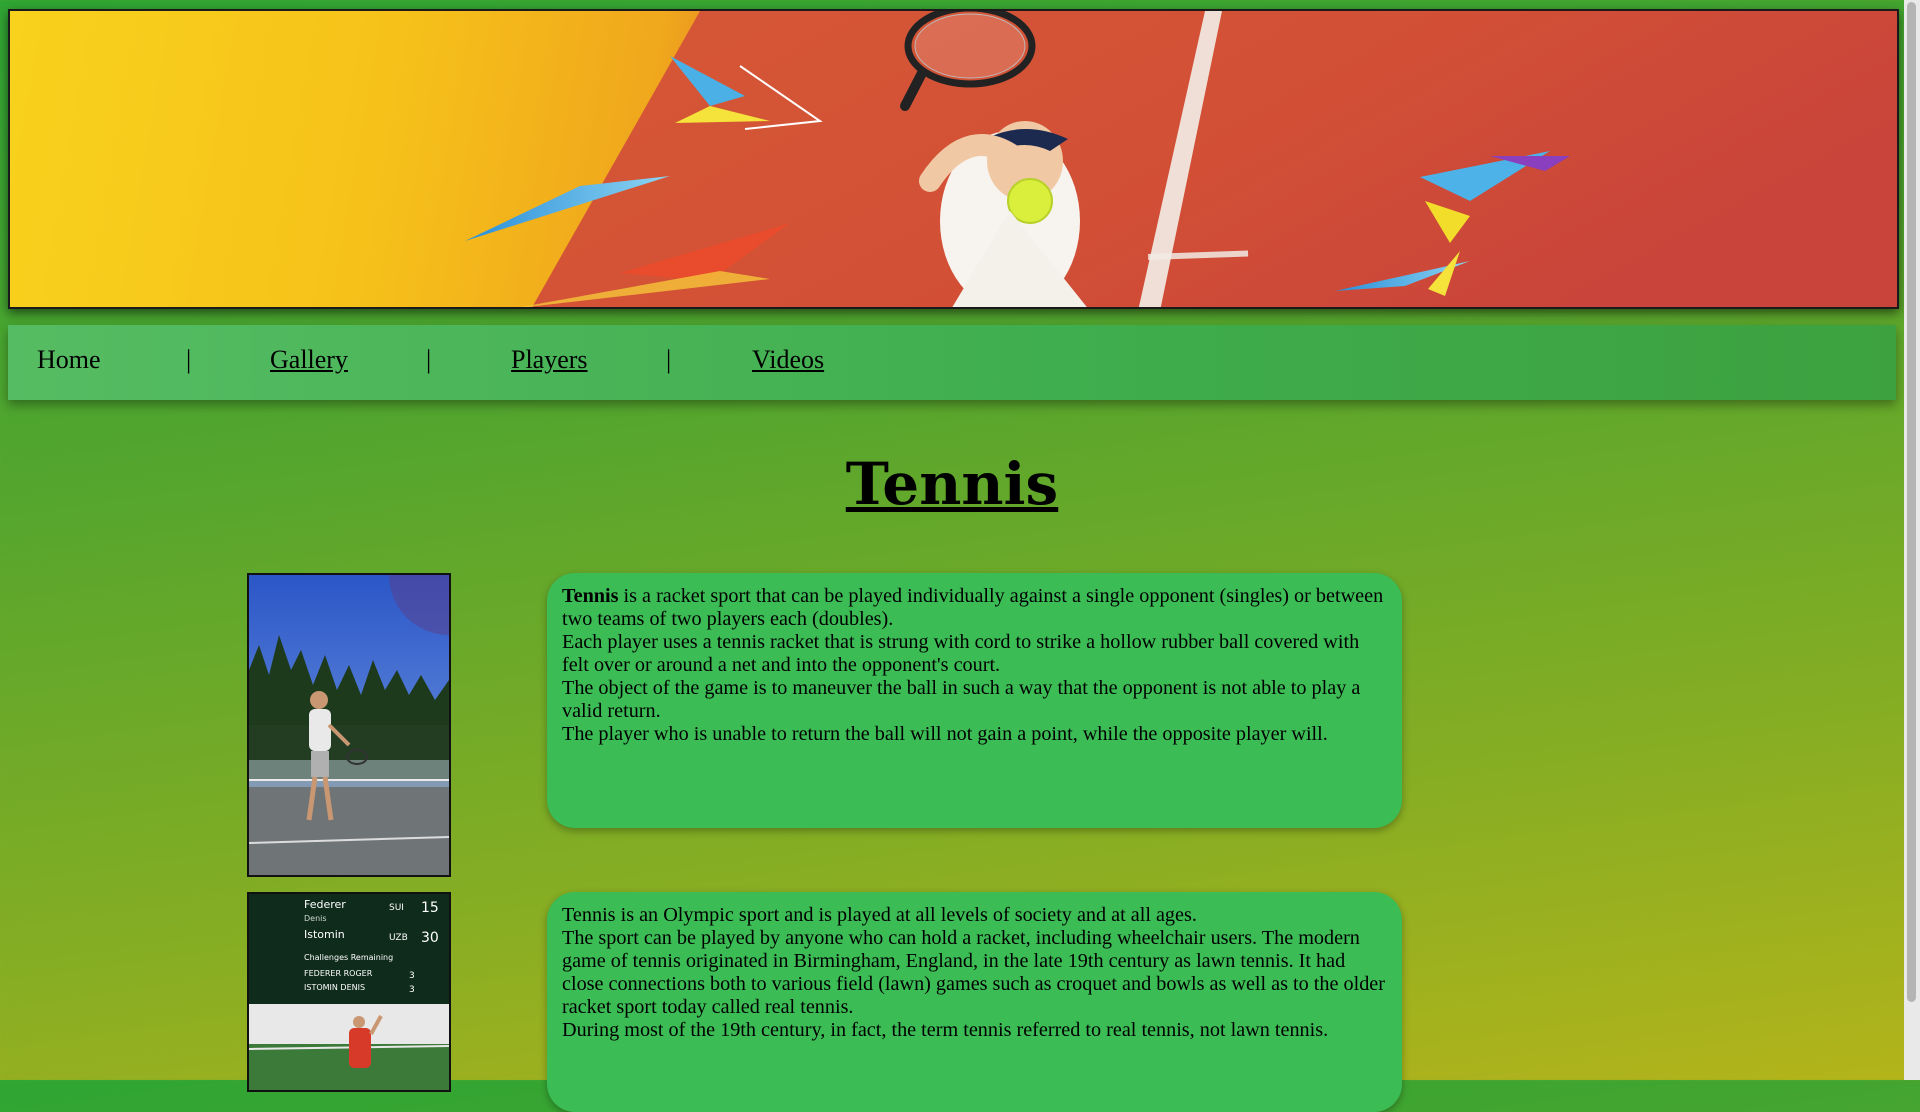 This screenshot has width=1920, height=1112. I want to click on nav-players-link: Players, so click(549, 360).